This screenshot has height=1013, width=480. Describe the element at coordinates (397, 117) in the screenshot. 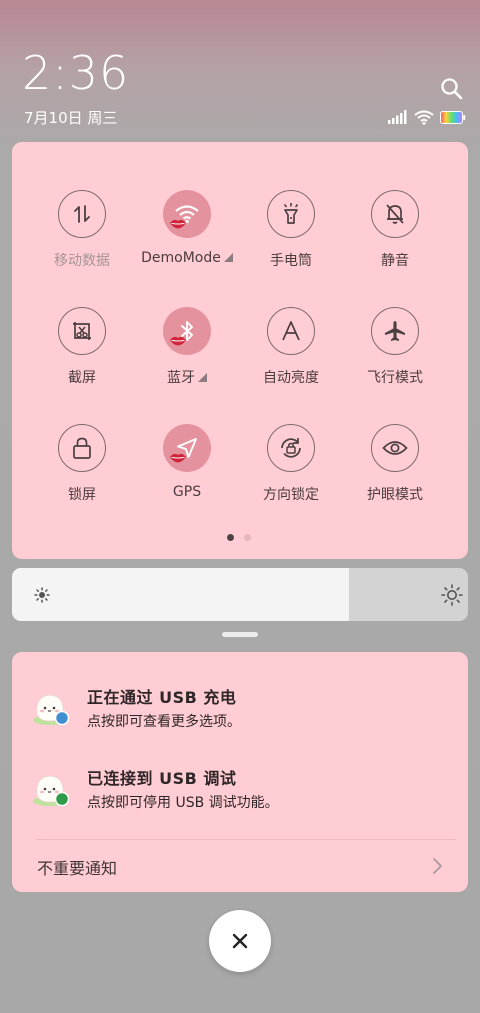

I see `signal-icon` at that location.